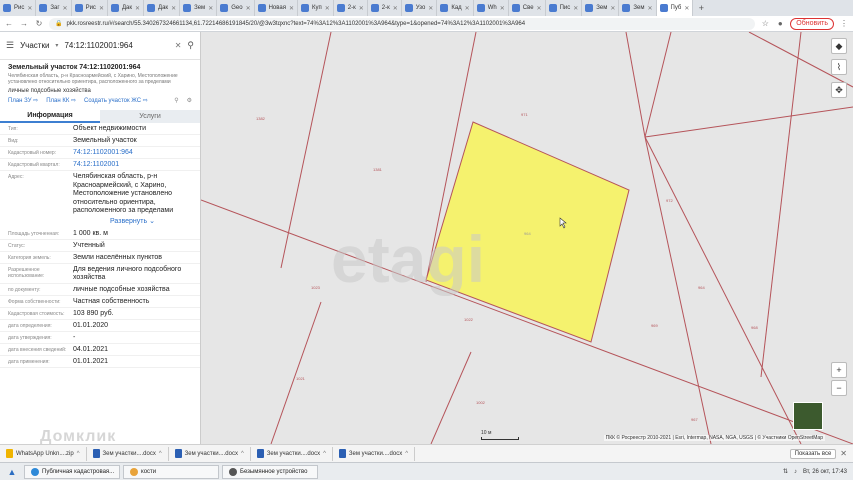 The width and height of the screenshot is (853, 480). Describe the element at coordinates (455, 8) in the screenshot. I see `browser-tab: Кад ✕` at that location.